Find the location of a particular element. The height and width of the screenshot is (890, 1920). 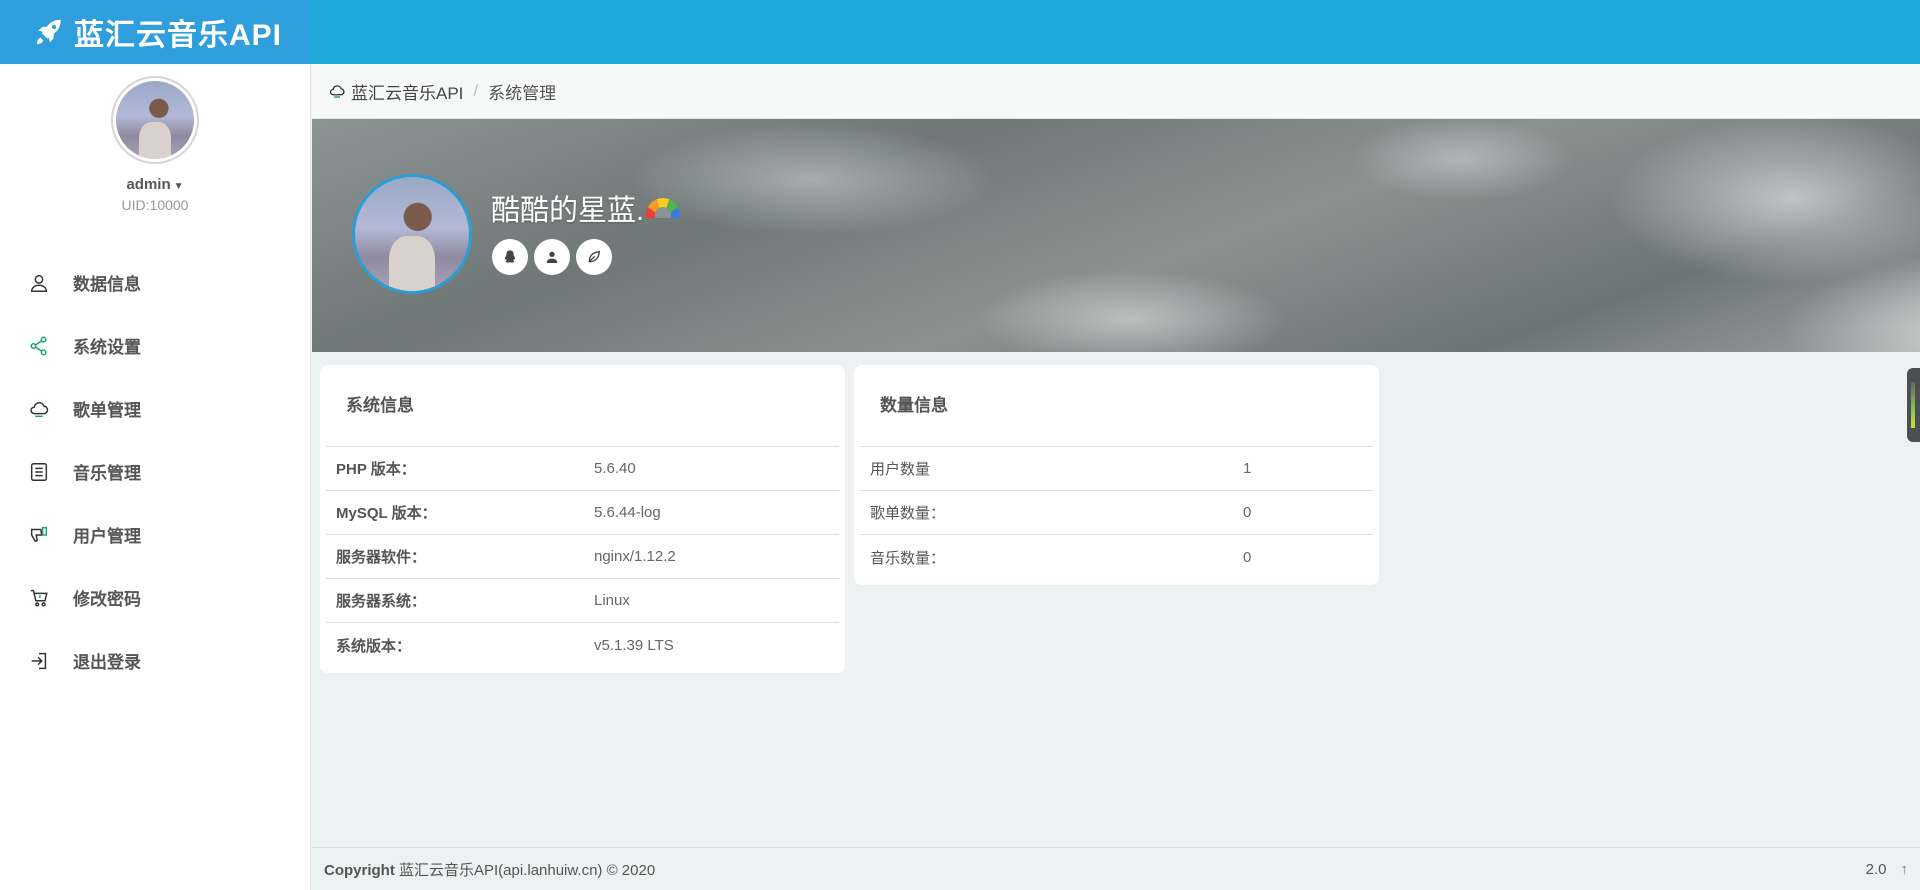

share-icon is located at coordinates (38, 345).